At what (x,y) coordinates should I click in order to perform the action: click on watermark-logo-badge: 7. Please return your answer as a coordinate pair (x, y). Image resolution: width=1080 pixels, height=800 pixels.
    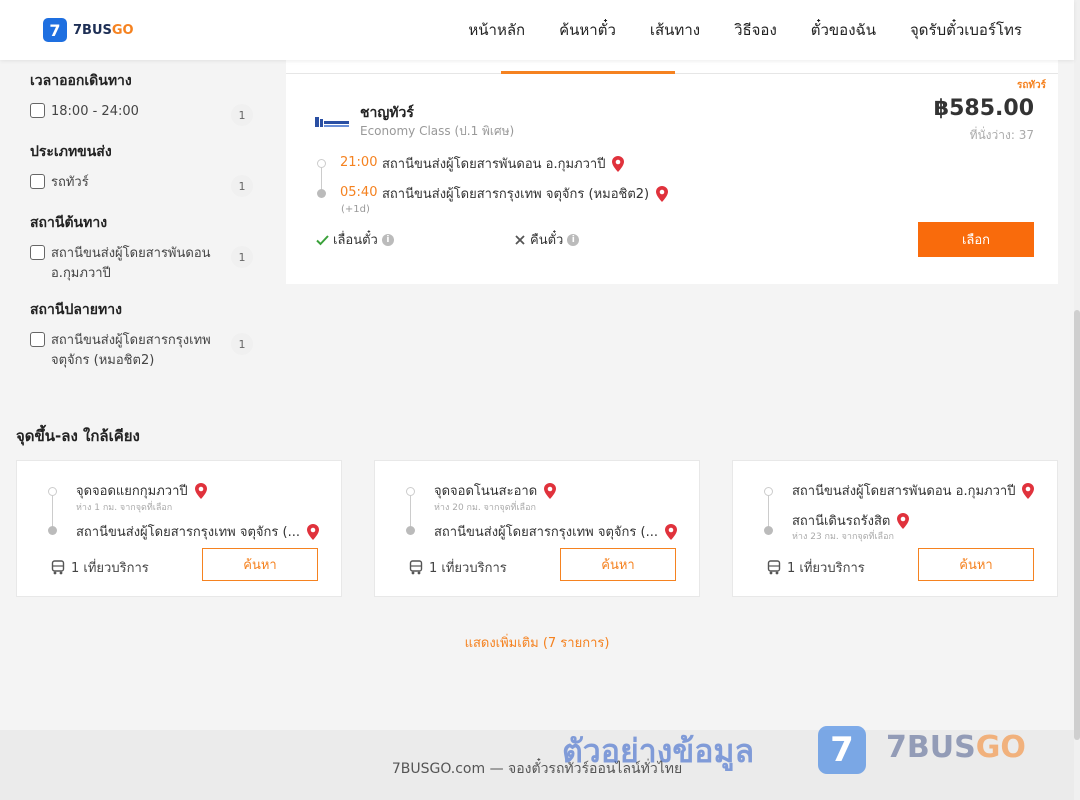
    Looking at the image, I should click on (842, 750).